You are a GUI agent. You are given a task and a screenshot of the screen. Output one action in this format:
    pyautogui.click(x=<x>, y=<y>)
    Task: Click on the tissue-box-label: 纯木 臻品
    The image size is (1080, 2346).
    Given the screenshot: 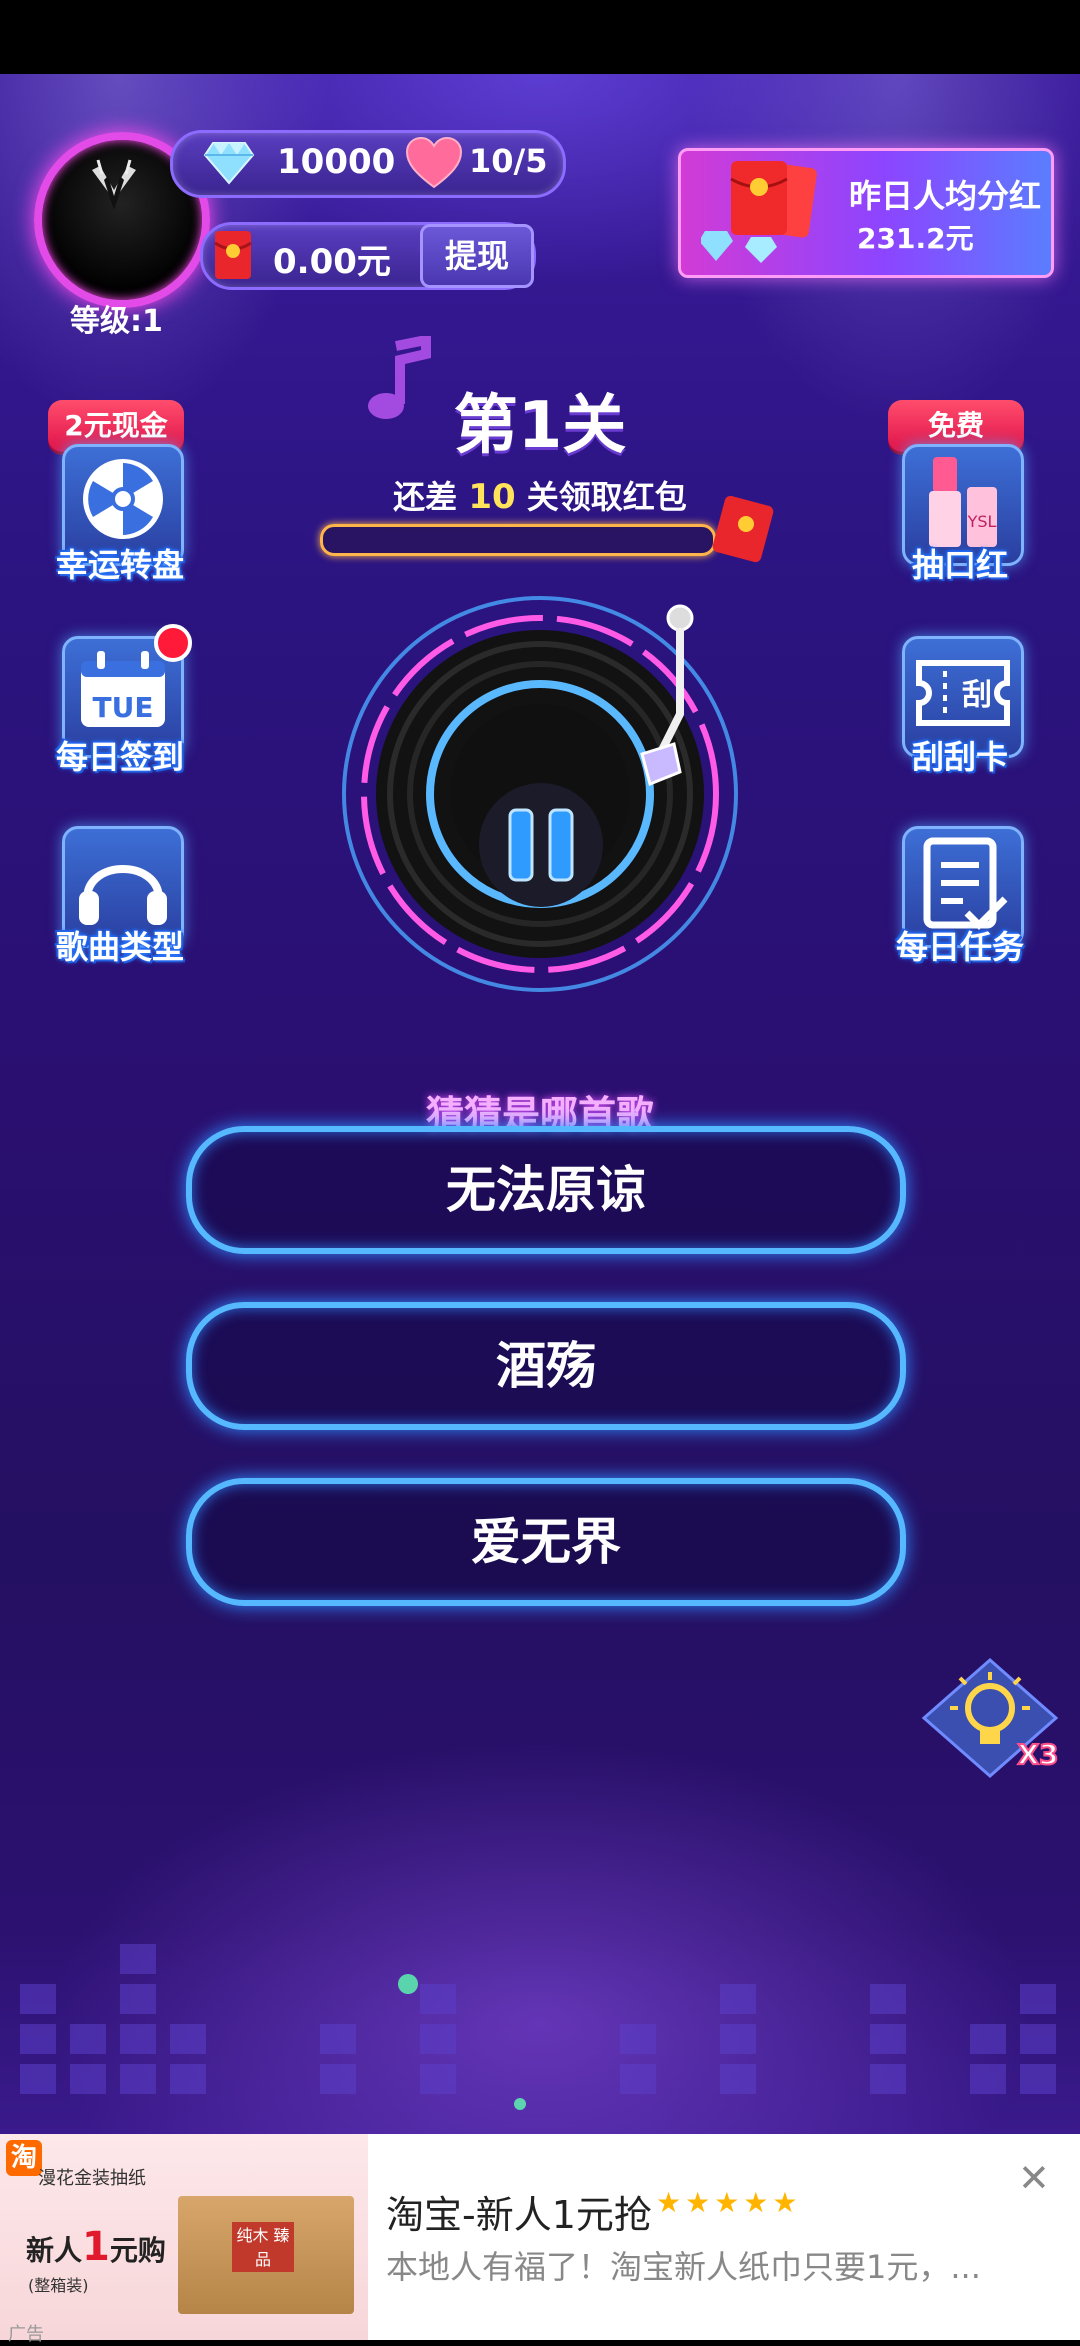 What is the action you would take?
    pyautogui.click(x=263, y=2247)
    